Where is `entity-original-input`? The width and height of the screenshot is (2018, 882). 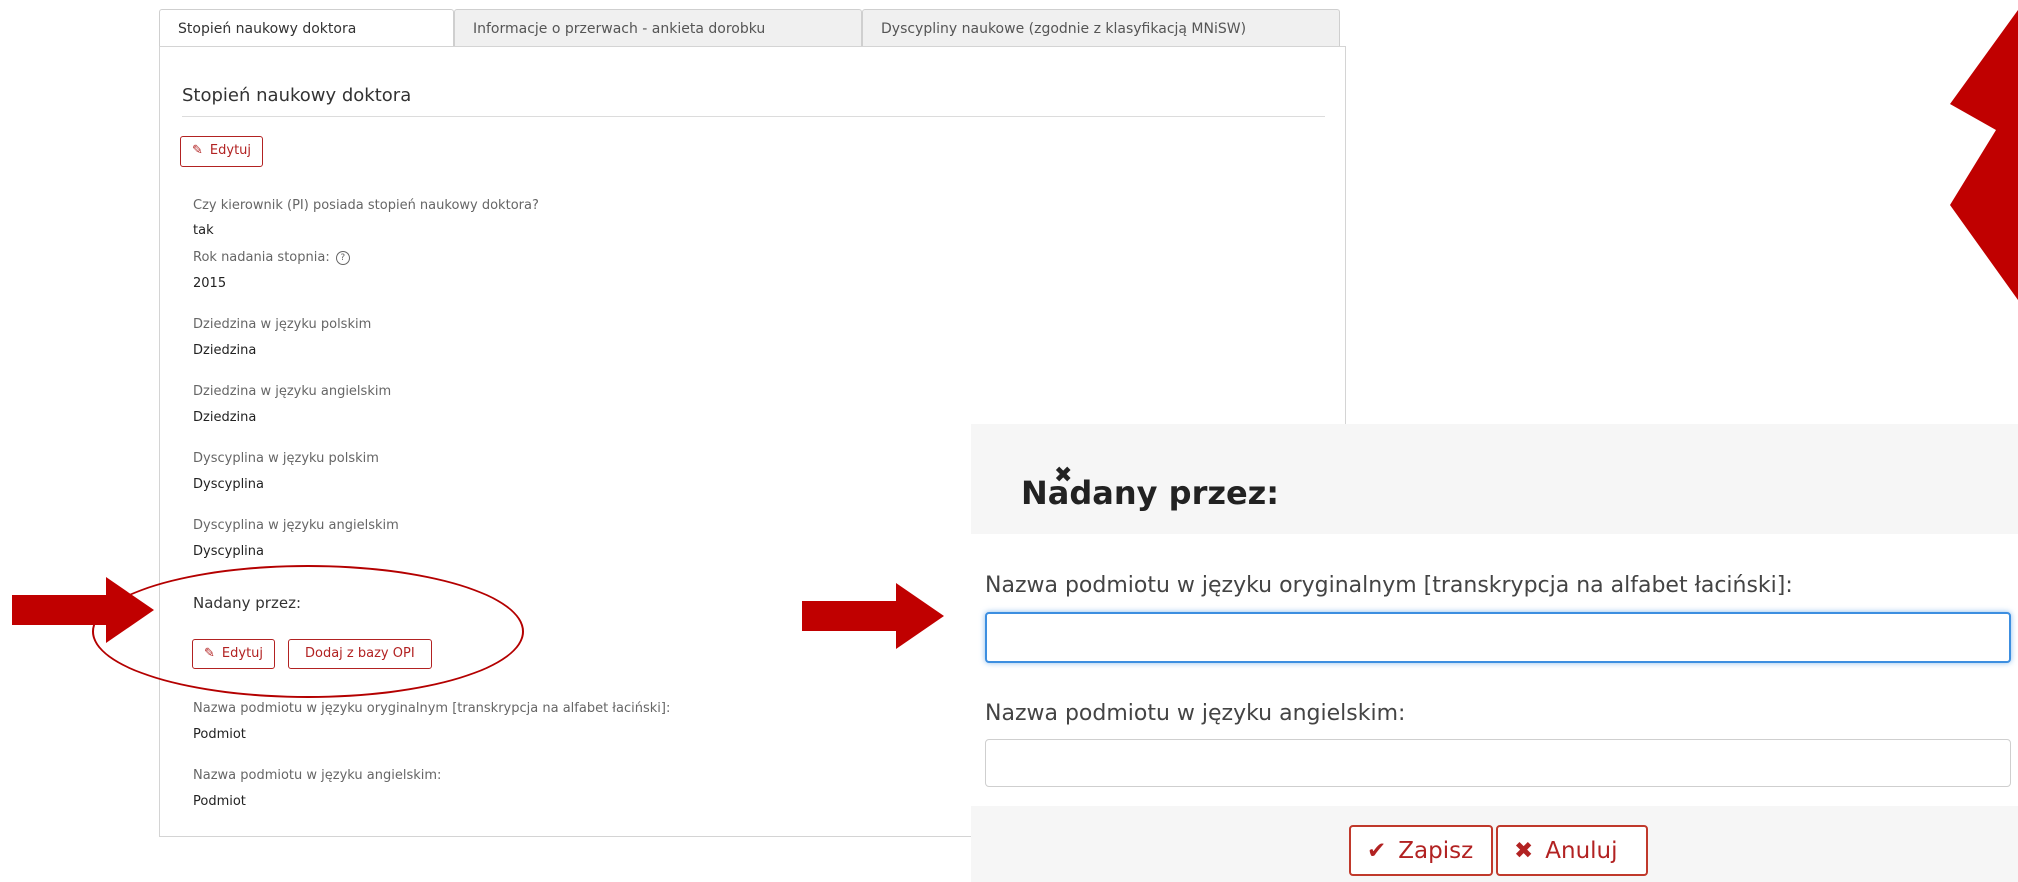
entity-original-input is located at coordinates (1498, 637).